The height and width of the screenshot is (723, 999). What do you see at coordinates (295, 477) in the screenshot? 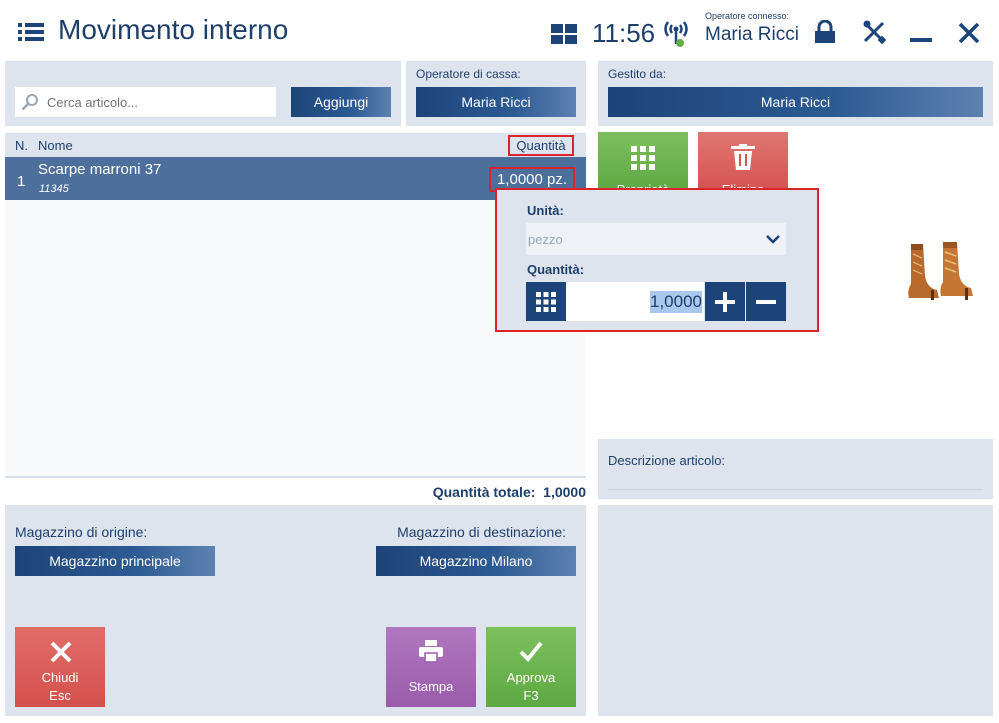
I see `list-divider` at bounding box center [295, 477].